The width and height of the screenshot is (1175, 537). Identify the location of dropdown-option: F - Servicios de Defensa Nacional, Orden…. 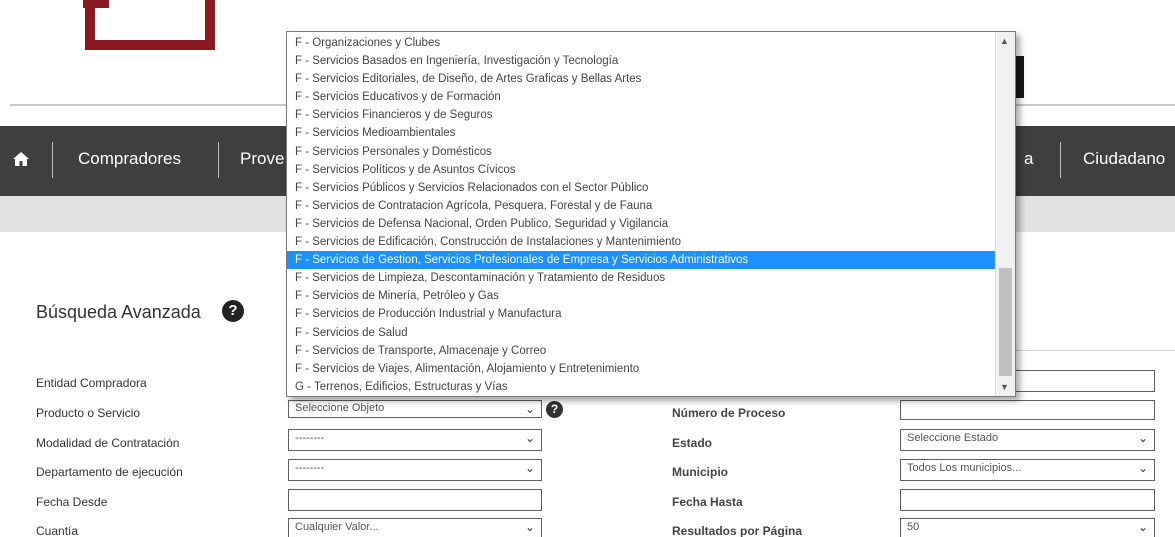
(641, 224).